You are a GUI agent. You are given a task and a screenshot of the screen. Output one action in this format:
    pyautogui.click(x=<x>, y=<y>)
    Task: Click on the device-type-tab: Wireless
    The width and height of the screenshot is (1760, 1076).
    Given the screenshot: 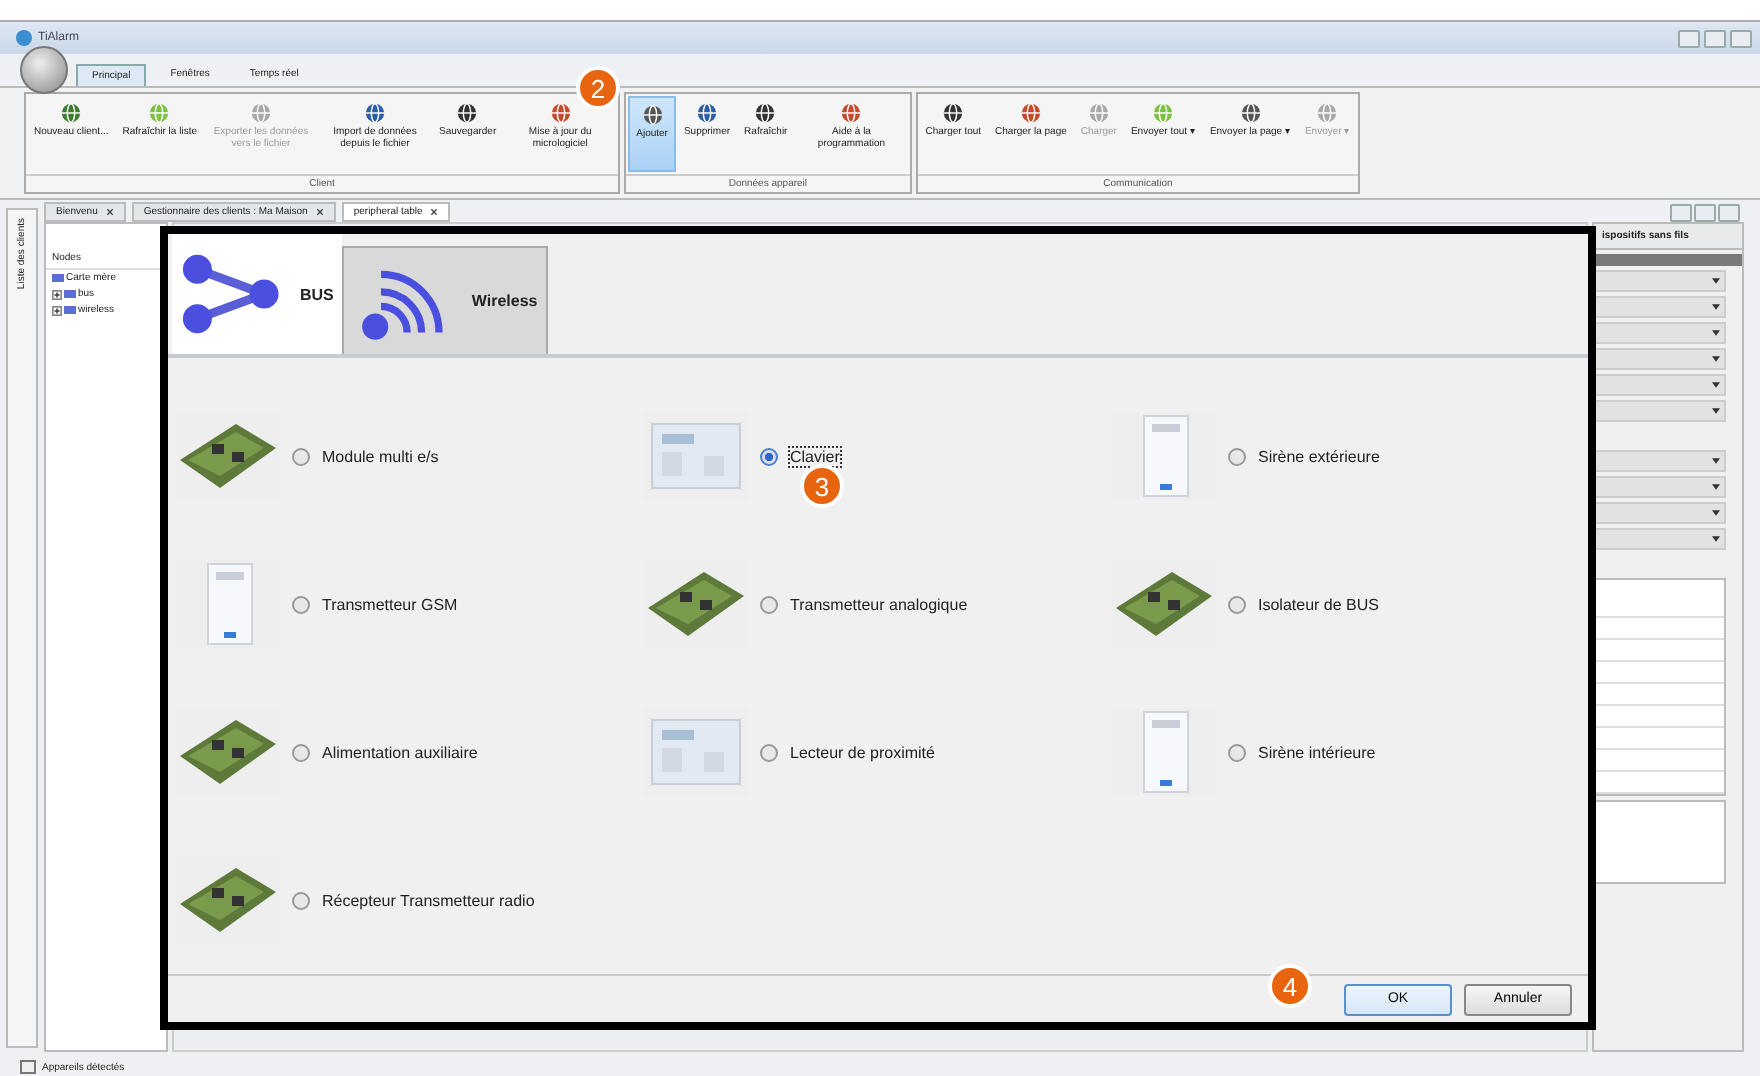 What is the action you would take?
    pyautogui.click(x=444, y=300)
    